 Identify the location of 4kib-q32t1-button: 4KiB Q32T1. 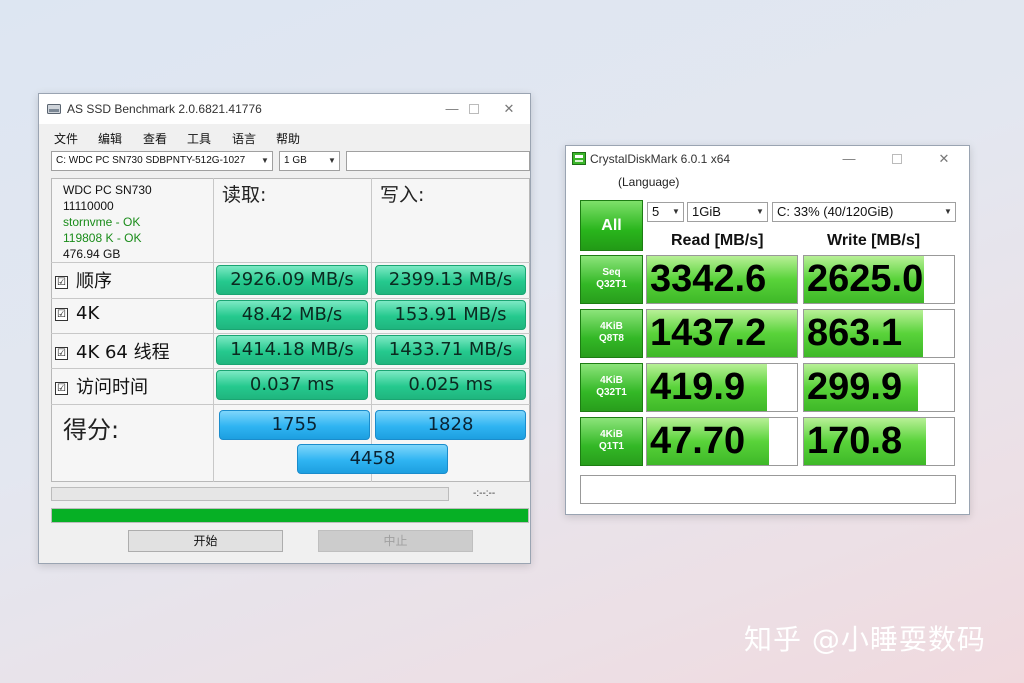
(611, 387).